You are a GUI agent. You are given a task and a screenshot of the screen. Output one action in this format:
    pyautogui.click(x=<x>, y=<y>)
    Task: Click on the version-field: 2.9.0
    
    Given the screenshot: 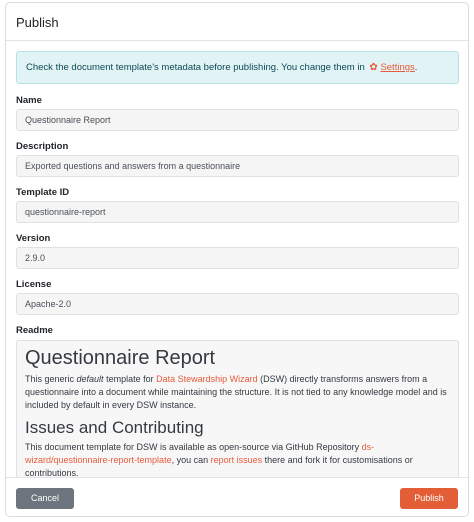 What is the action you would take?
    pyautogui.click(x=237, y=258)
    